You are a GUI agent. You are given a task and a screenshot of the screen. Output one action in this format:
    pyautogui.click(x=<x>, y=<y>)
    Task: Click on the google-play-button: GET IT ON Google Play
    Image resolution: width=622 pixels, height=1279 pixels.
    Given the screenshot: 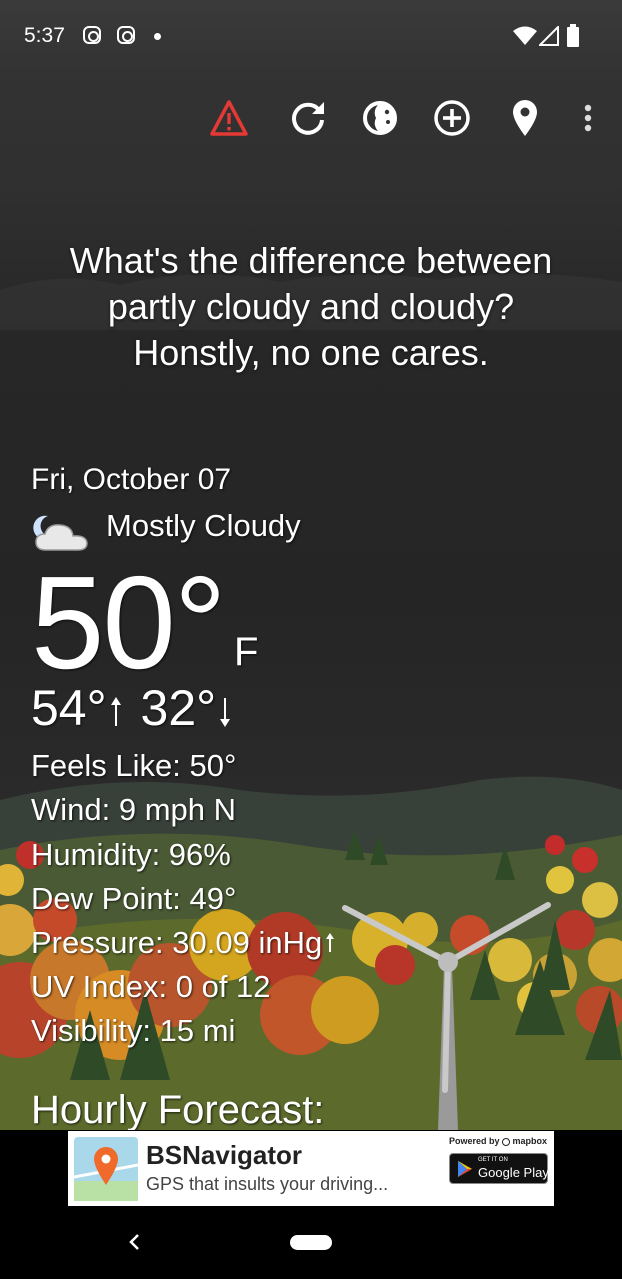 What is the action you would take?
    pyautogui.click(x=499, y=1168)
    